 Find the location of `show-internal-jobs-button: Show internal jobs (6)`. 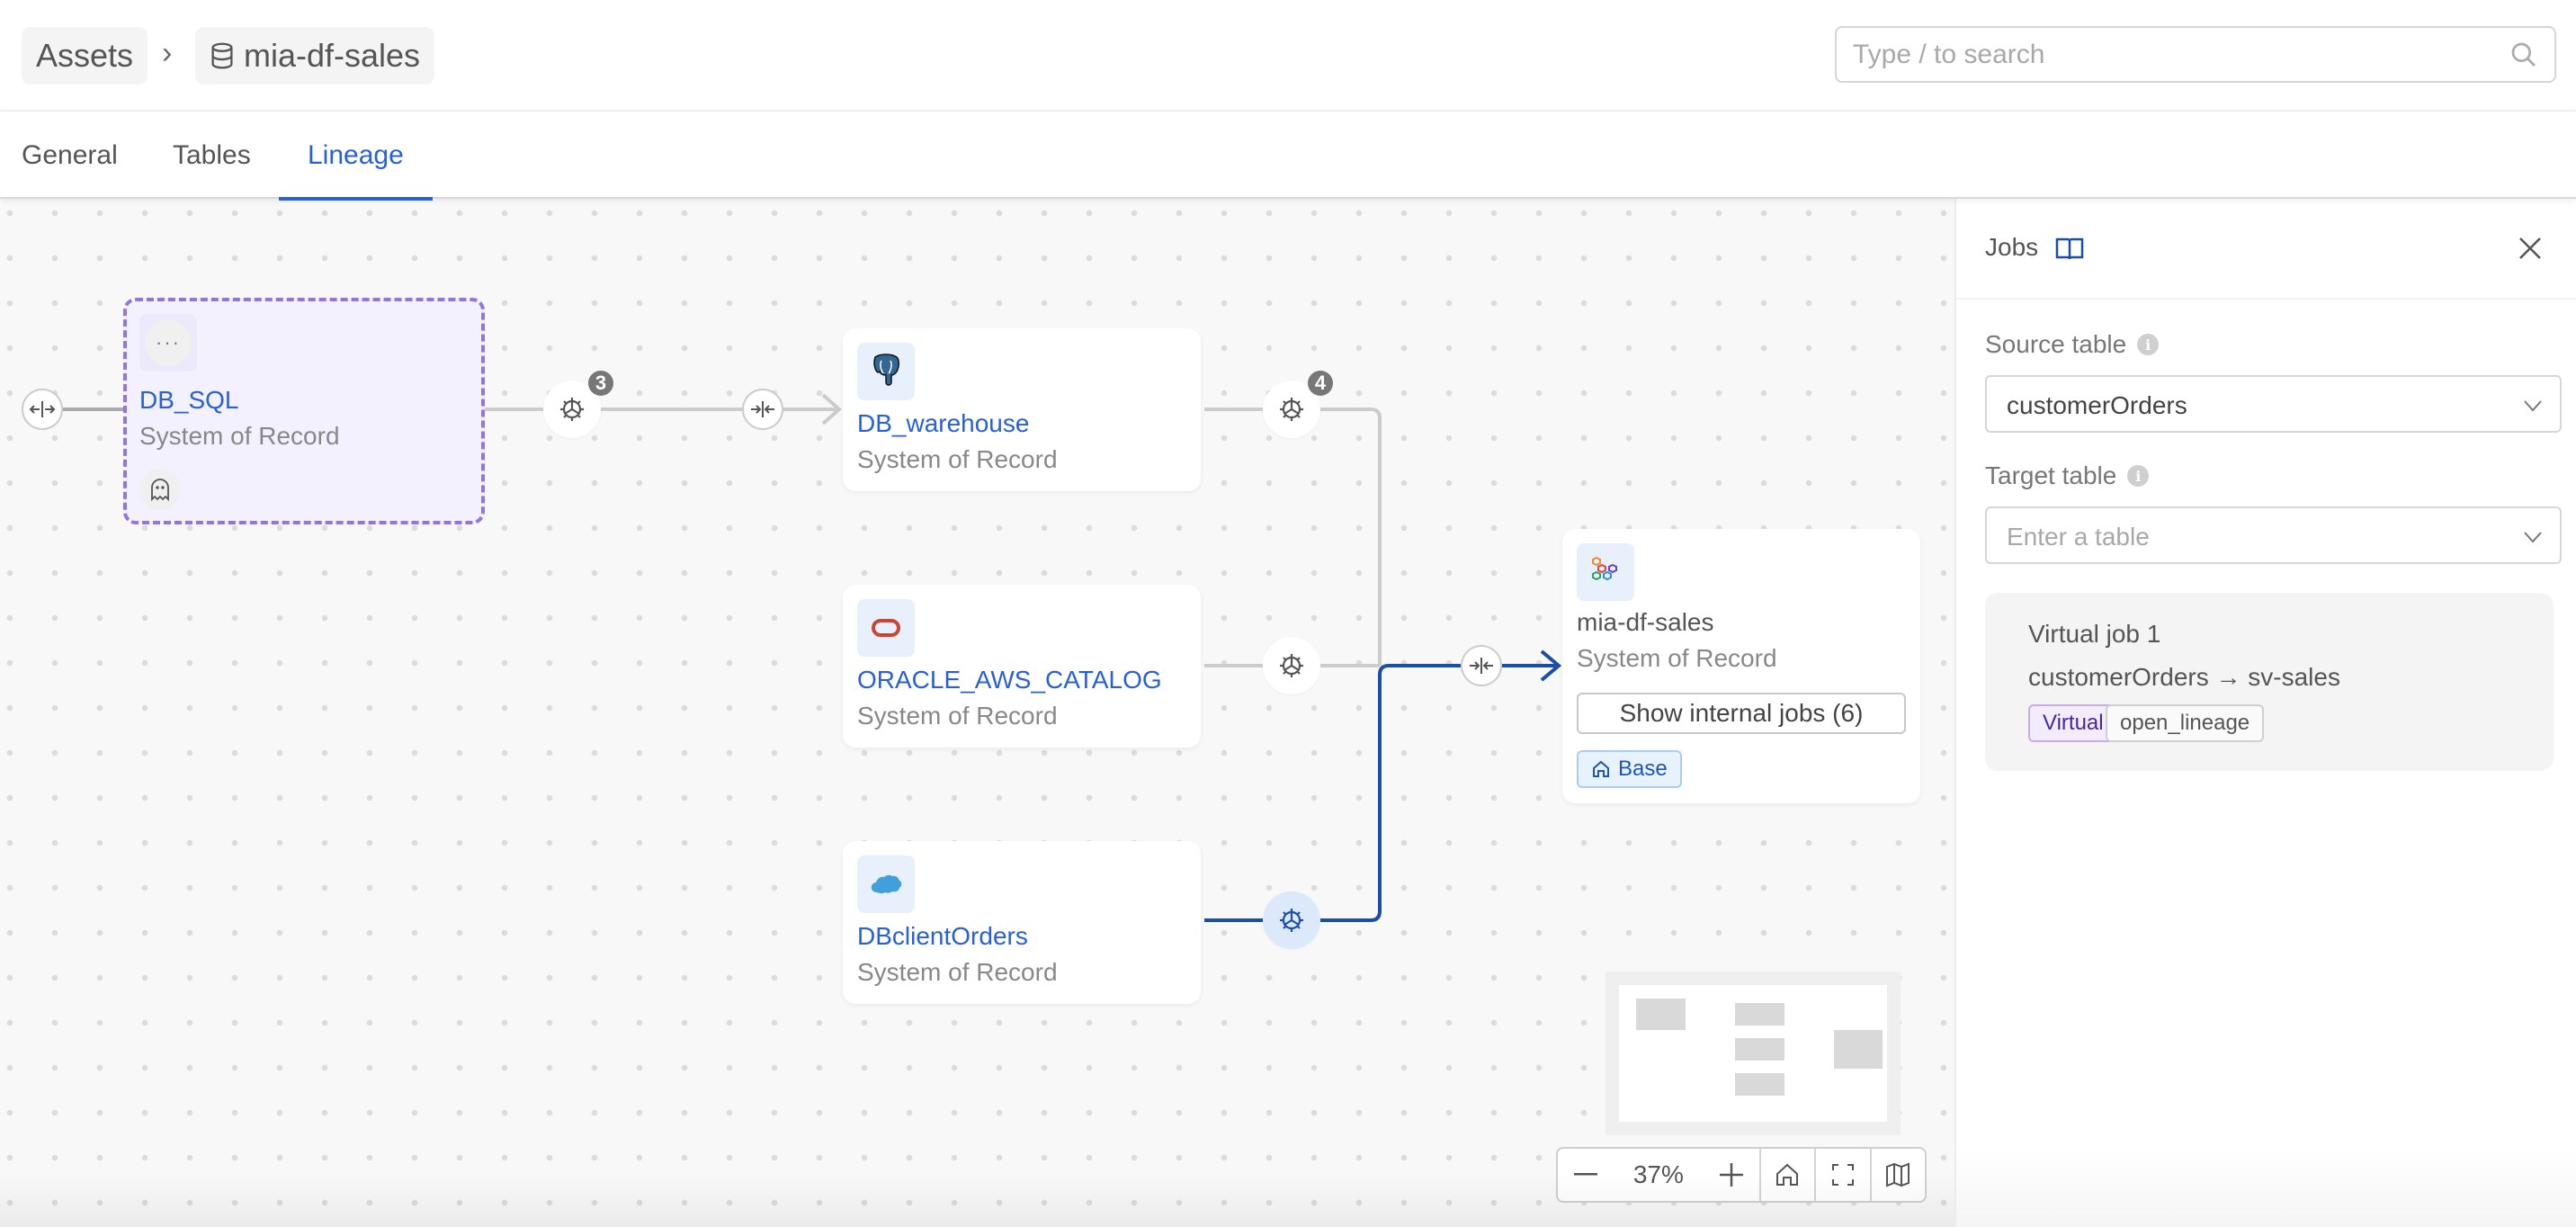

show-internal-jobs-button: Show internal jobs (6) is located at coordinates (1741, 713).